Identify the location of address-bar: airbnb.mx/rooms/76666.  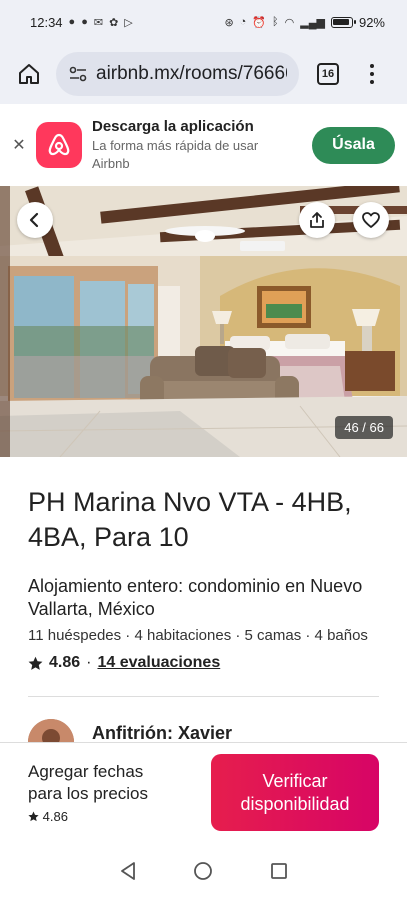
(177, 74).